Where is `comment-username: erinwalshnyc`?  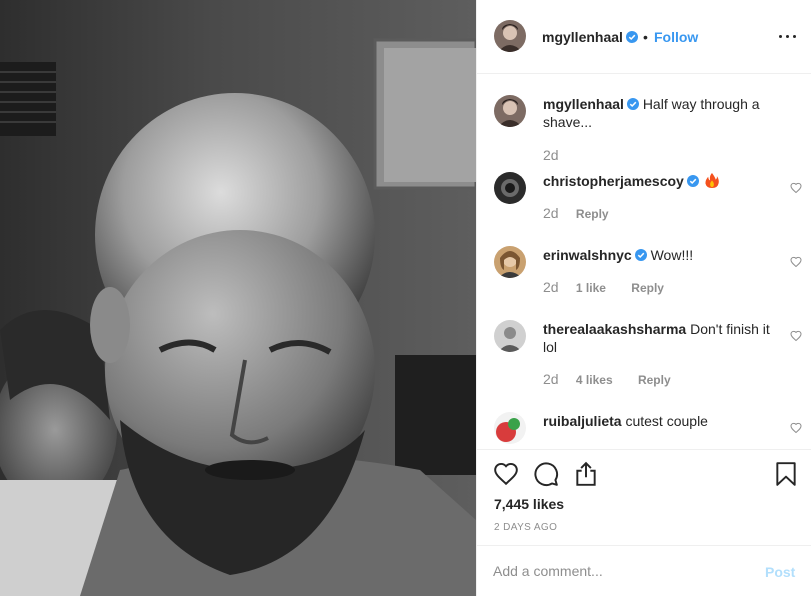
comment-username: erinwalshnyc is located at coordinates (587, 255).